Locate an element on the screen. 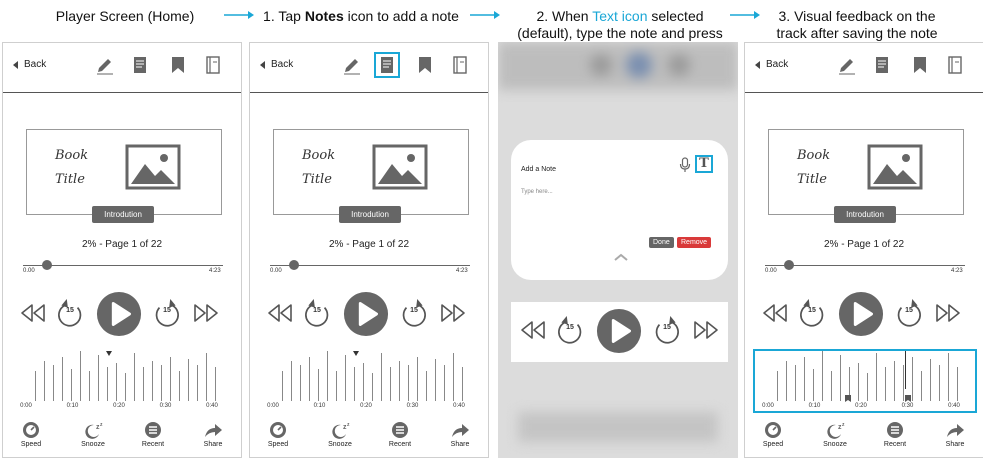  tab-label: Snooze is located at coordinates (340, 444).